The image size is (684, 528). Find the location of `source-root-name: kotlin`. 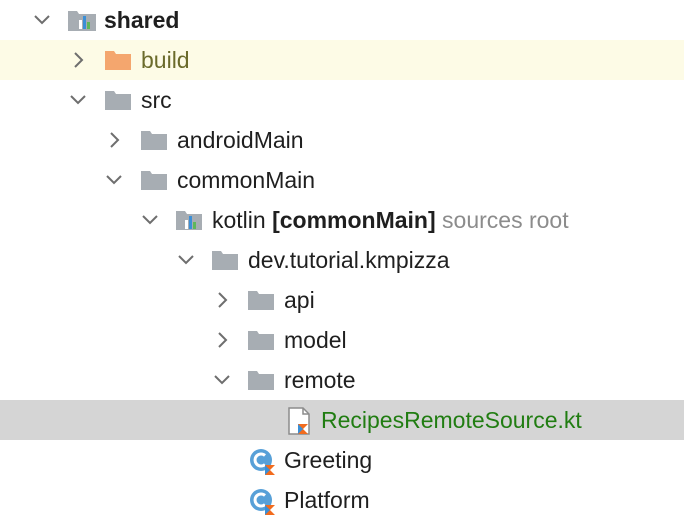

source-root-name: kotlin is located at coordinates (239, 220).